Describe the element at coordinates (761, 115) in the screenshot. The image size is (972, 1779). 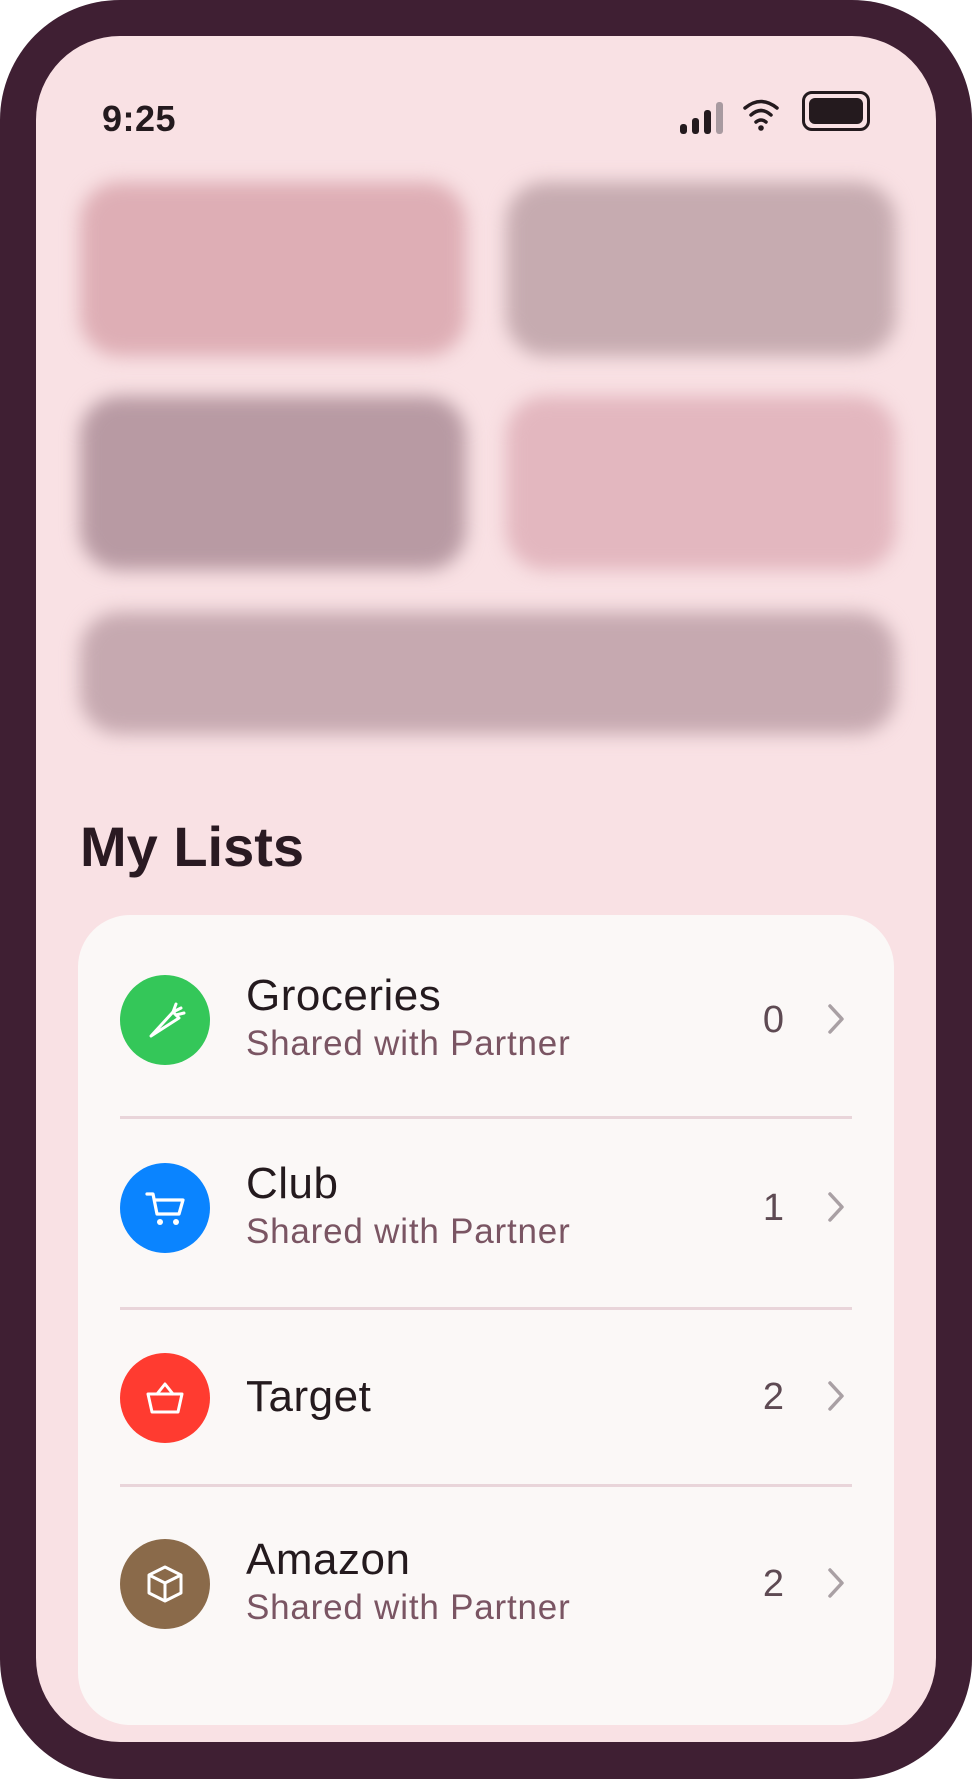
I see `wifi-icon` at that location.